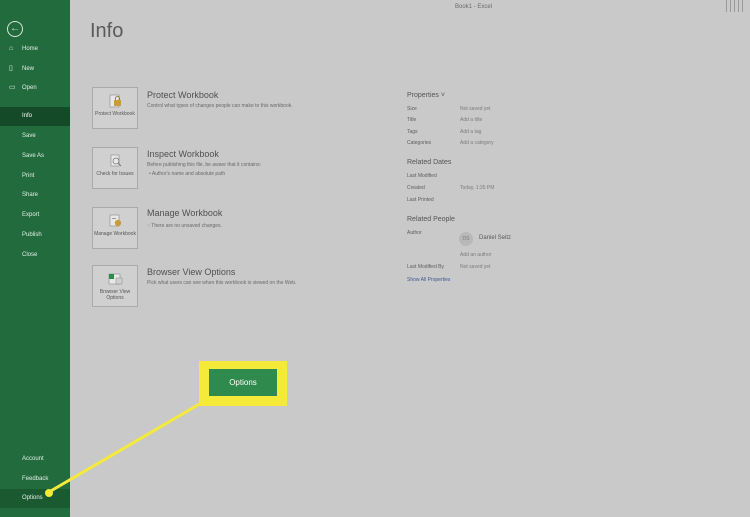 The height and width of the screenshot is (517, 750). I want to click on options-callout-button: Options, so click(243, 382).